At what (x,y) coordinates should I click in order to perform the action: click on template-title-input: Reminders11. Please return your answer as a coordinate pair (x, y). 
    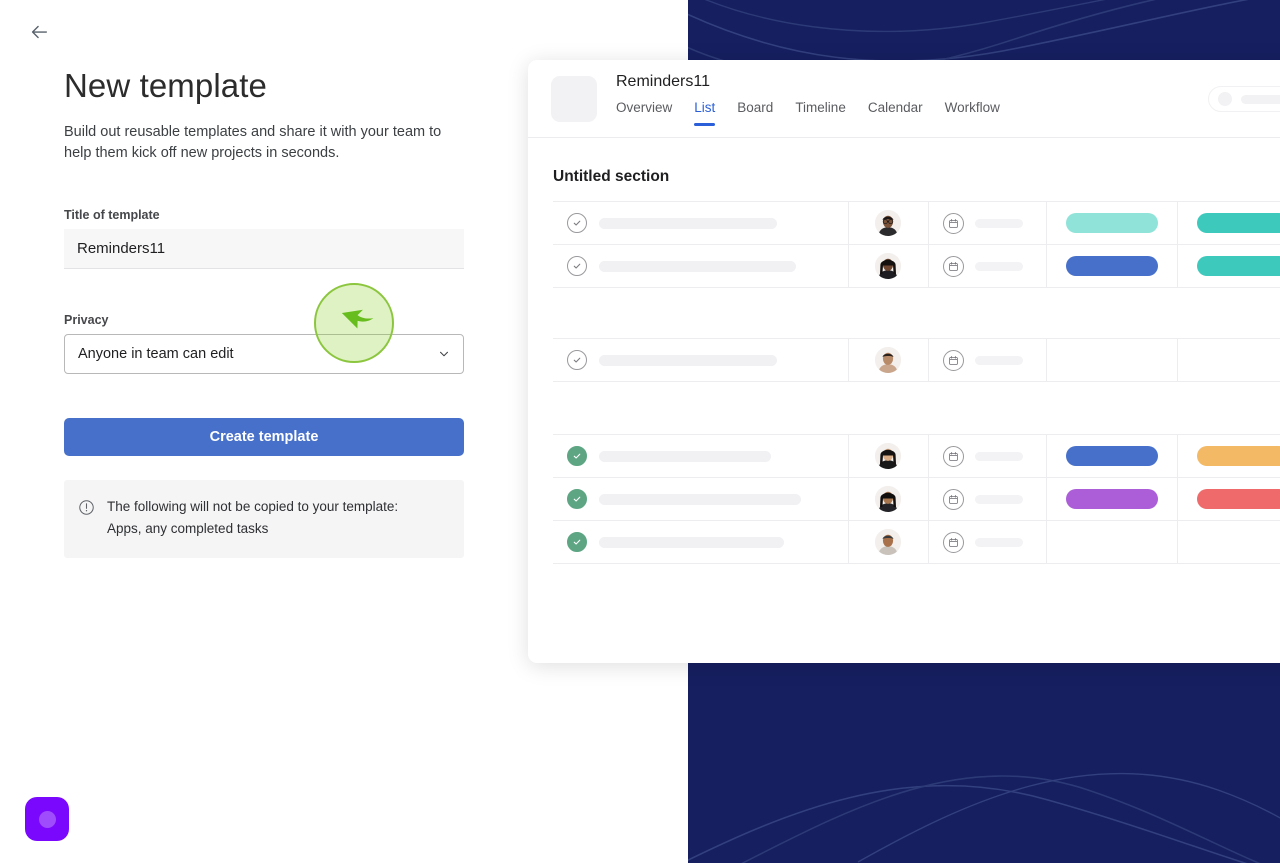
    Looking at the image, I should click on (264, 249).